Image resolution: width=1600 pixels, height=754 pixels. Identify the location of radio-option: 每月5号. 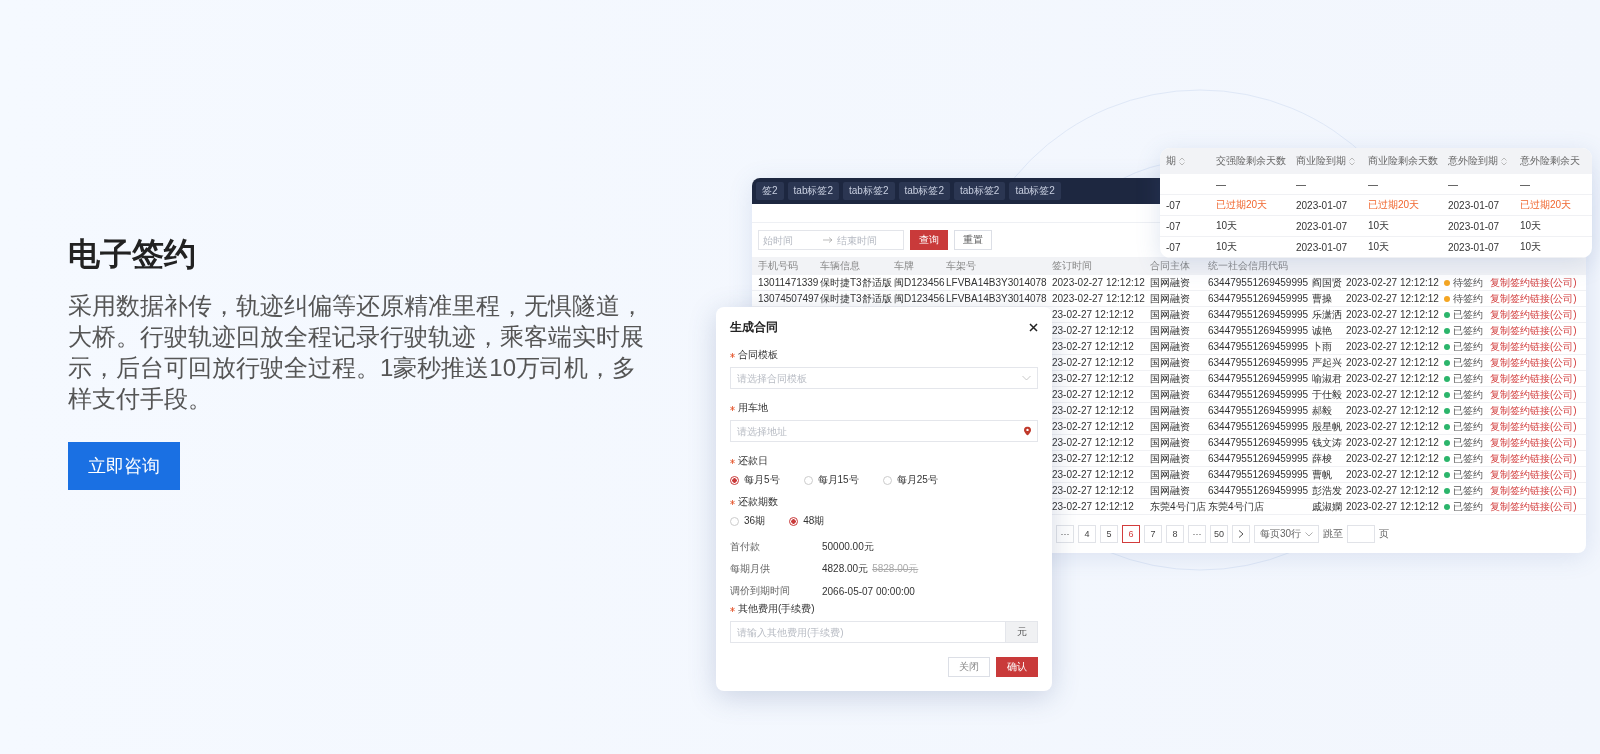
(755, 480).